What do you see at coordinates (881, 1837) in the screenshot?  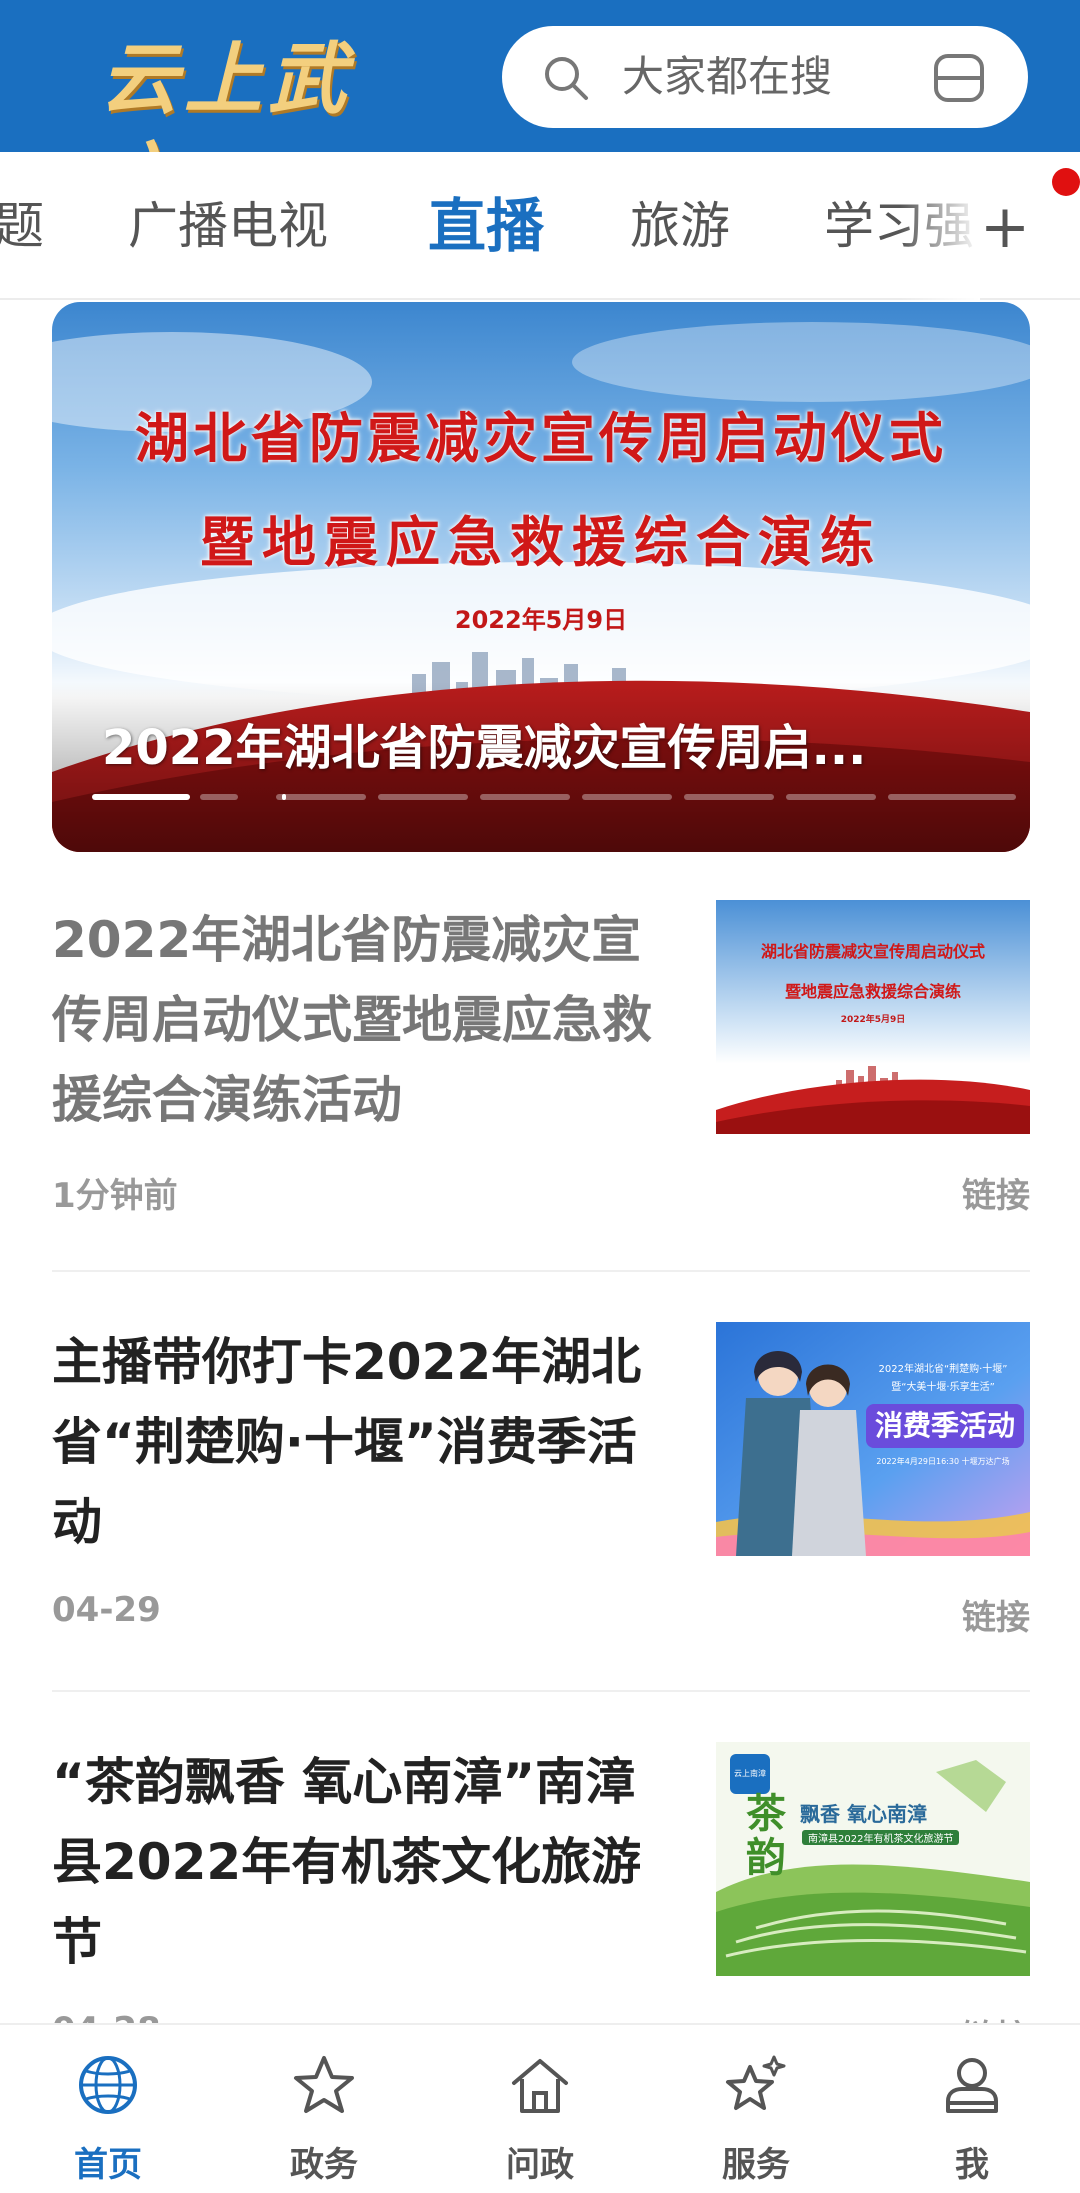 I see `thumbnail-subtitle: 南漳县2022年有机茶文化旅游节` at bounding box center [881, 1837].